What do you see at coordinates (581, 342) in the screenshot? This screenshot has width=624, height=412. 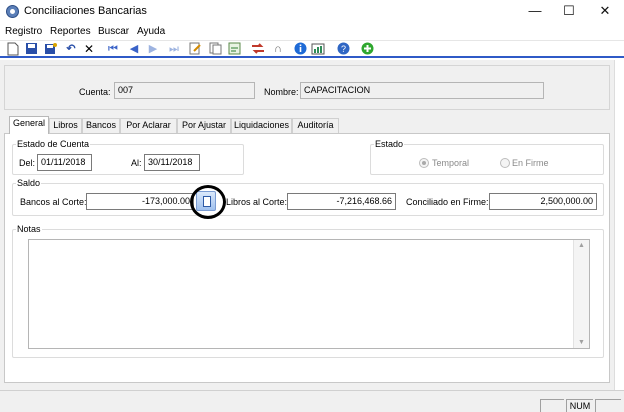 I see `scroll-down-arrow-icon: ▼` at bounding box center [581, 342].